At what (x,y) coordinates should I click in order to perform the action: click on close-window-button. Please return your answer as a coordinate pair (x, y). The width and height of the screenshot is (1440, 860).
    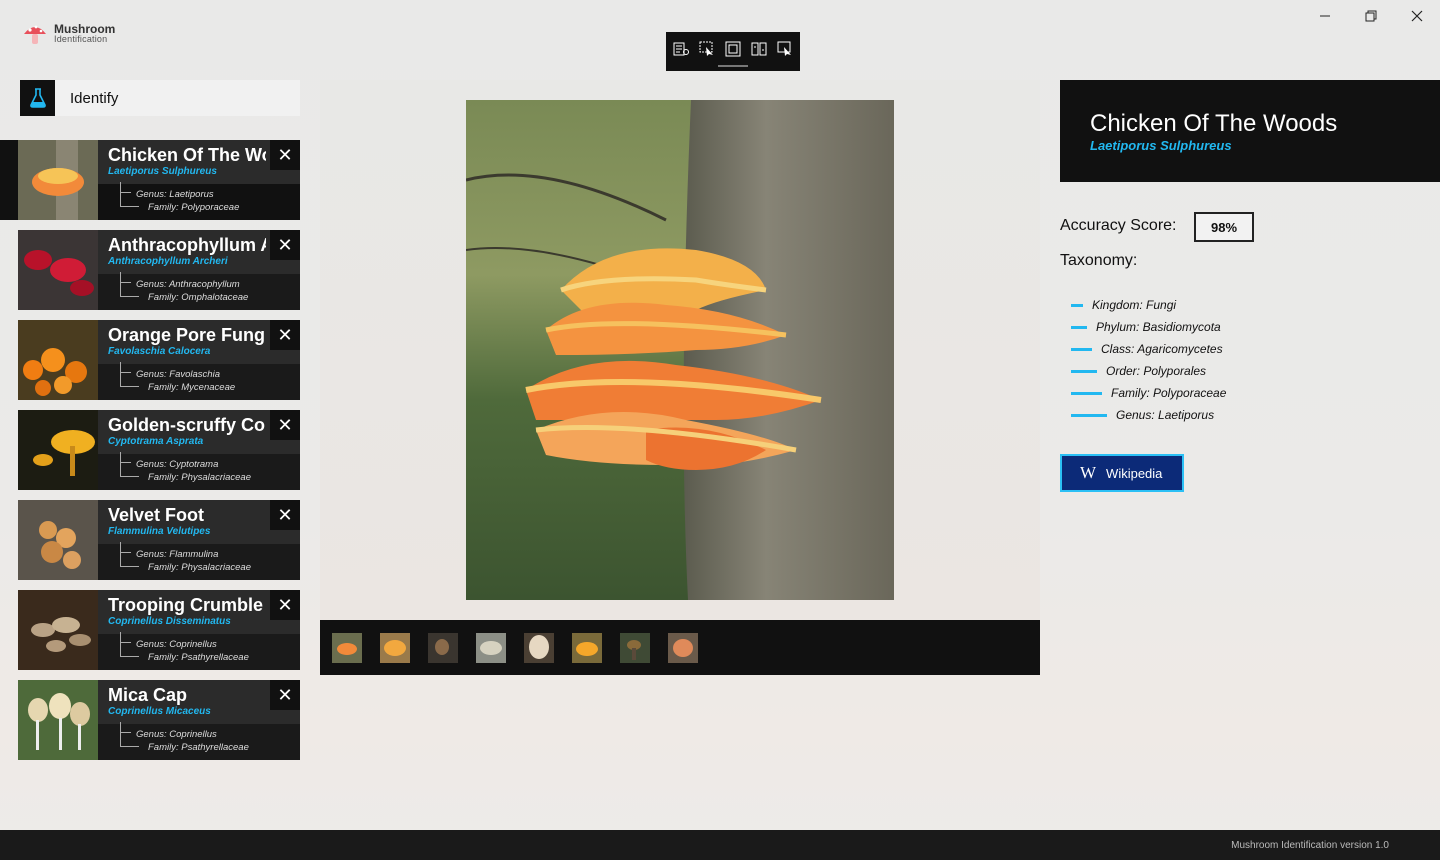
    Looking at the image, I should click on (1417, 16).